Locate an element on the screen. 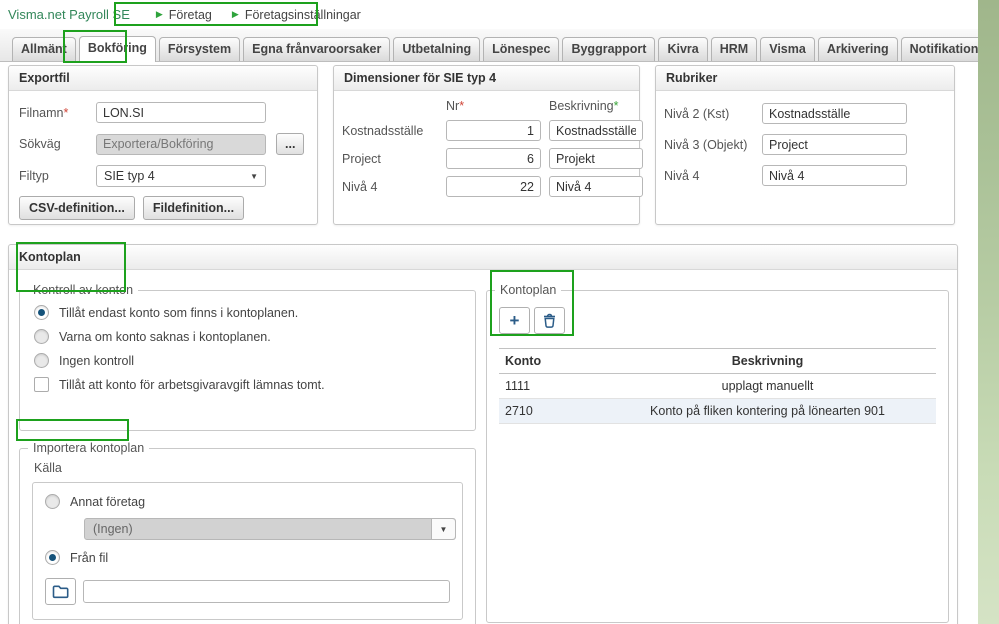  kontoplan-lista-toolbar: + is located at coordinates (717, 320).